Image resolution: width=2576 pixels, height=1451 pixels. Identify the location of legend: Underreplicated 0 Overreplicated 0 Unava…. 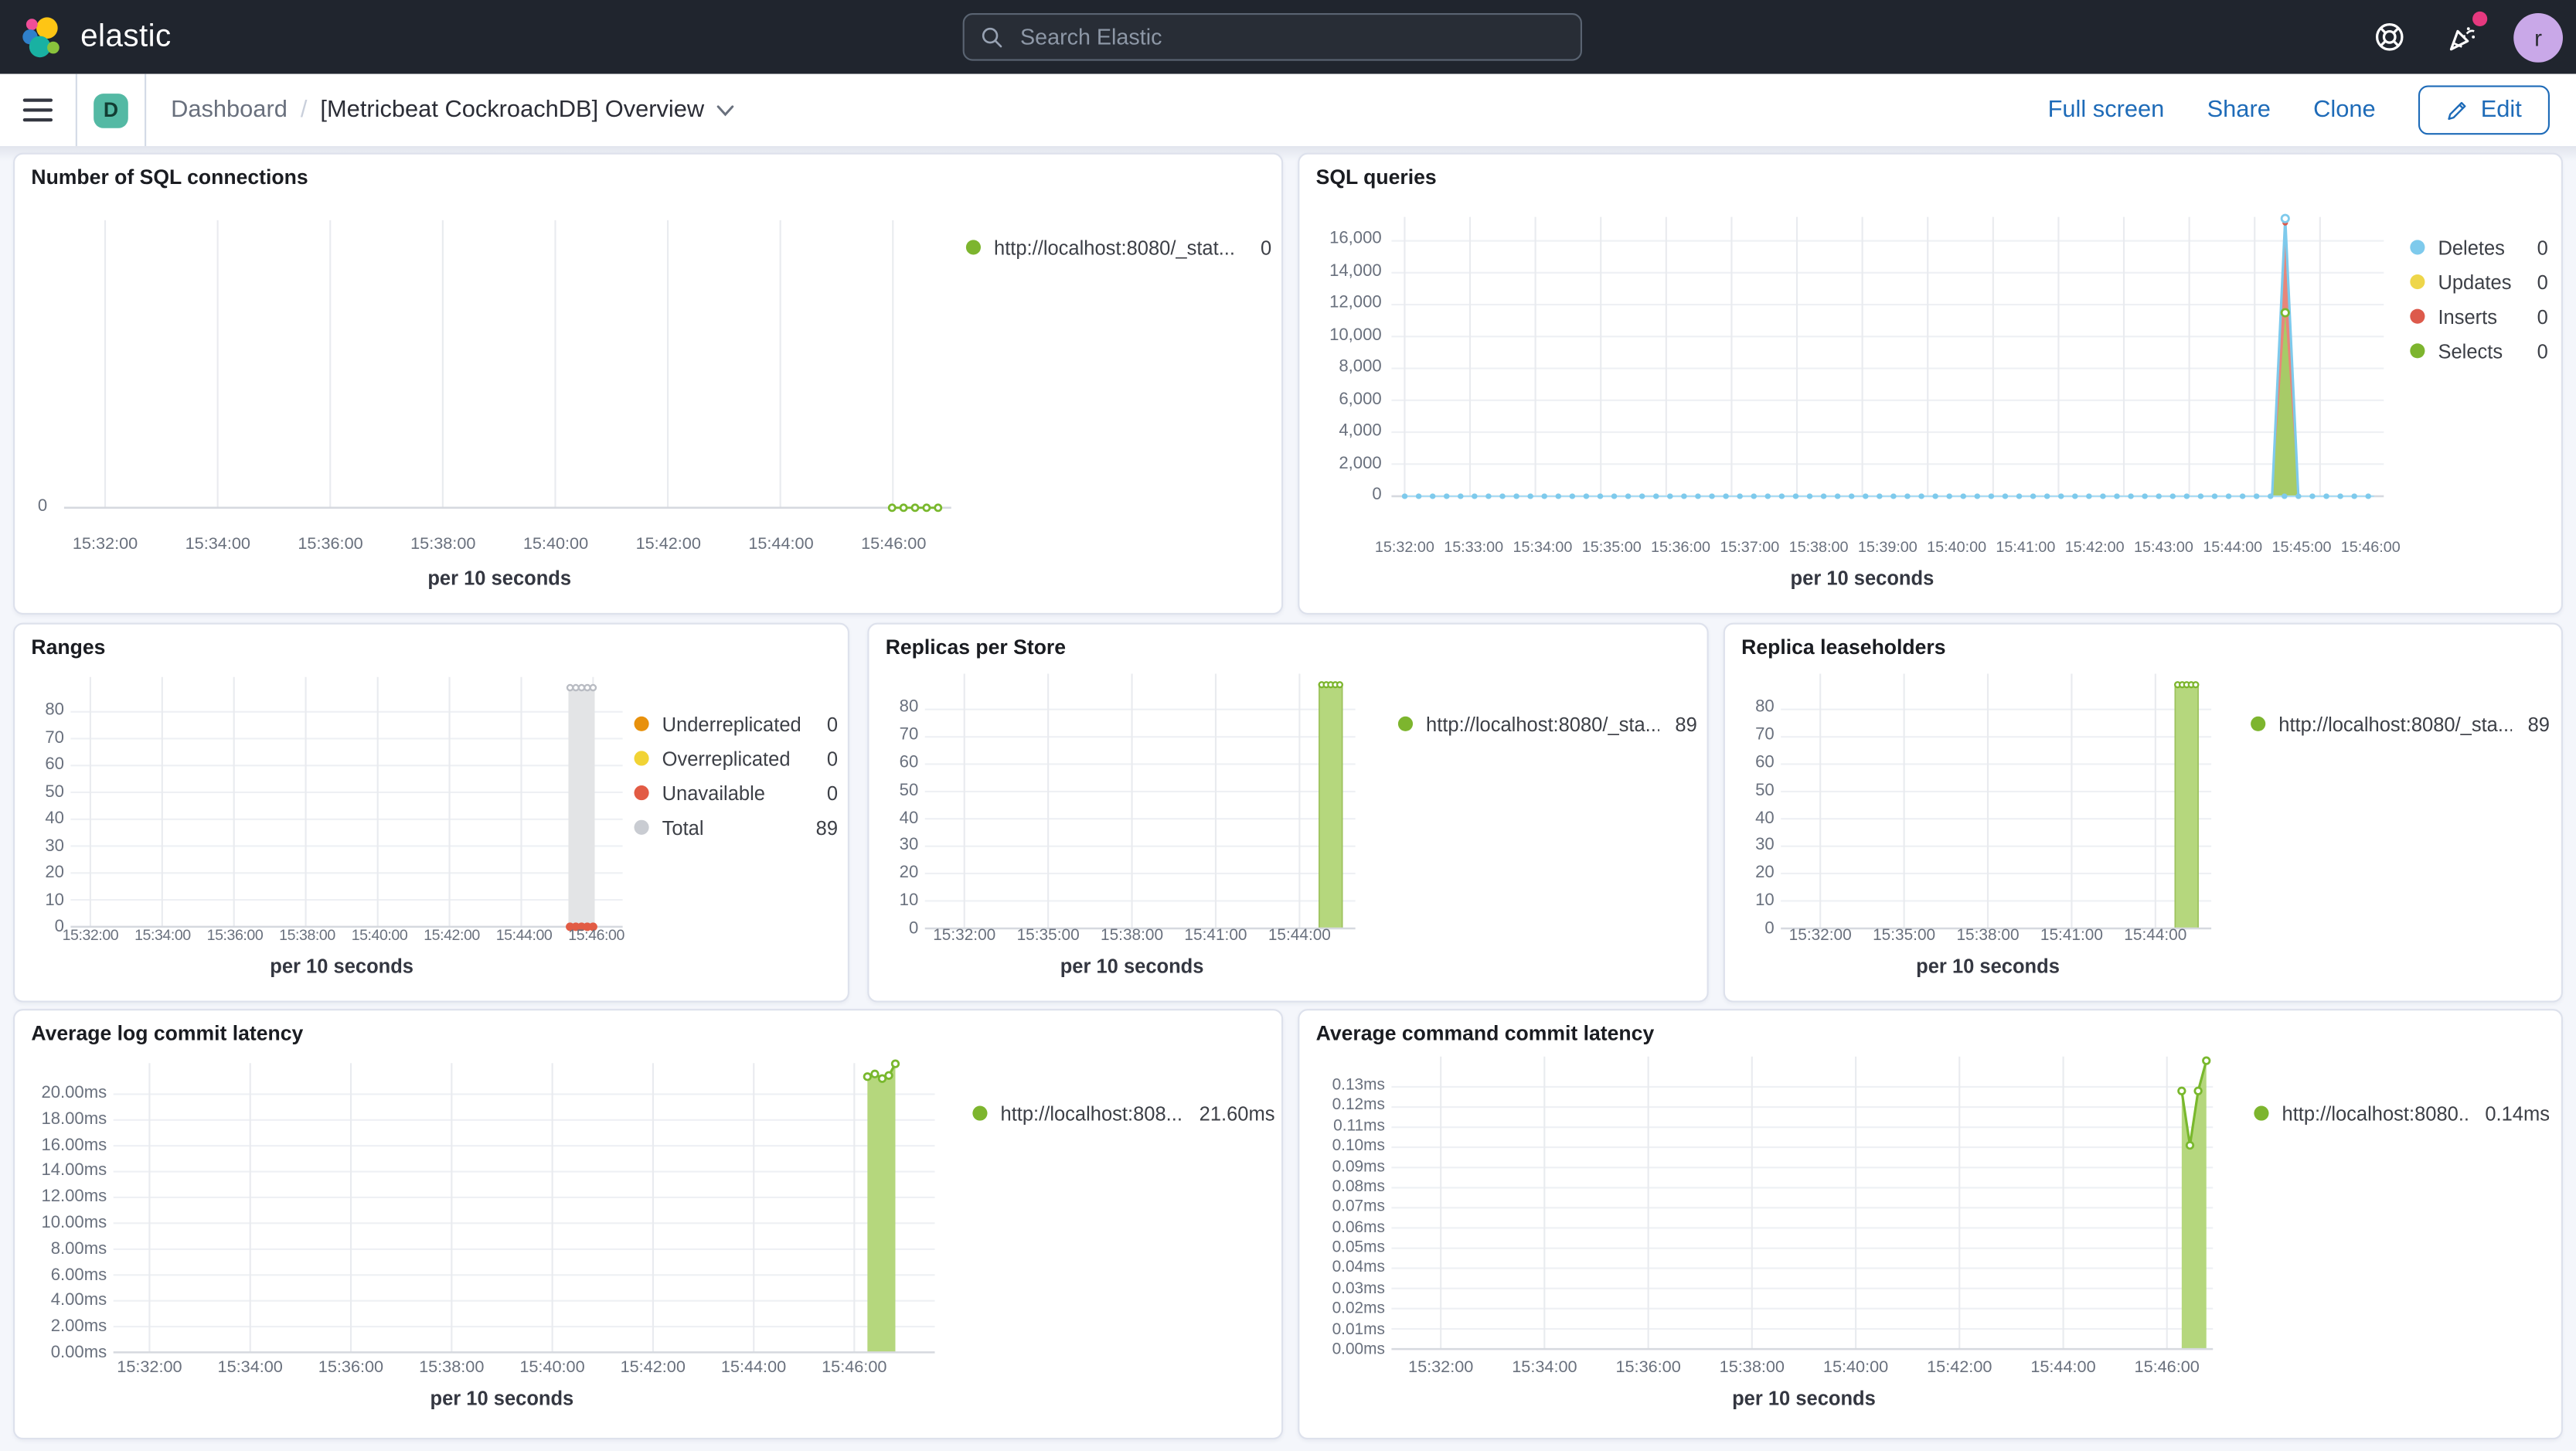
(736, 776).